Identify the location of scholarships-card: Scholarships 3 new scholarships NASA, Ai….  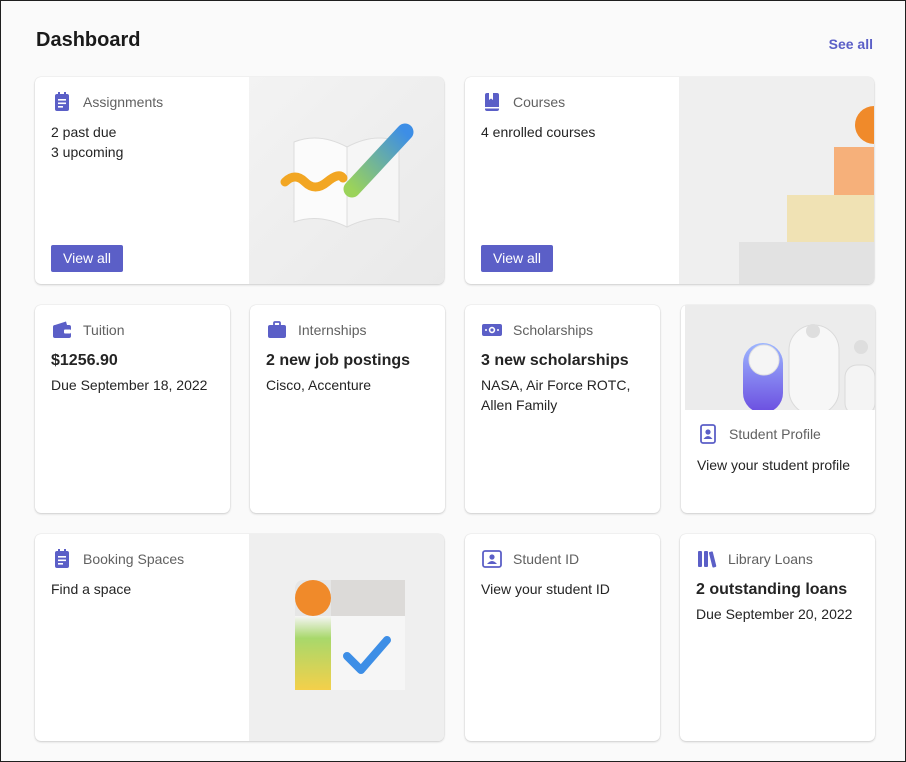
(562, 409).